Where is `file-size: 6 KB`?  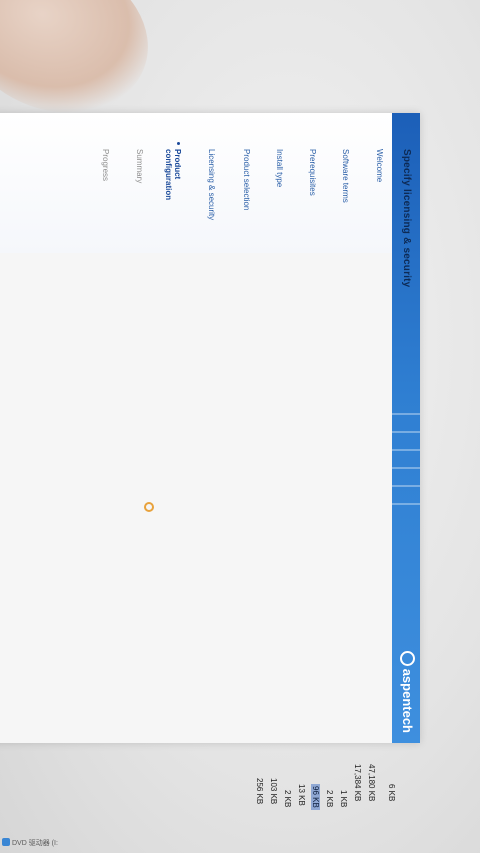
file-size: 6 KB is located at coordinates (391, 793).